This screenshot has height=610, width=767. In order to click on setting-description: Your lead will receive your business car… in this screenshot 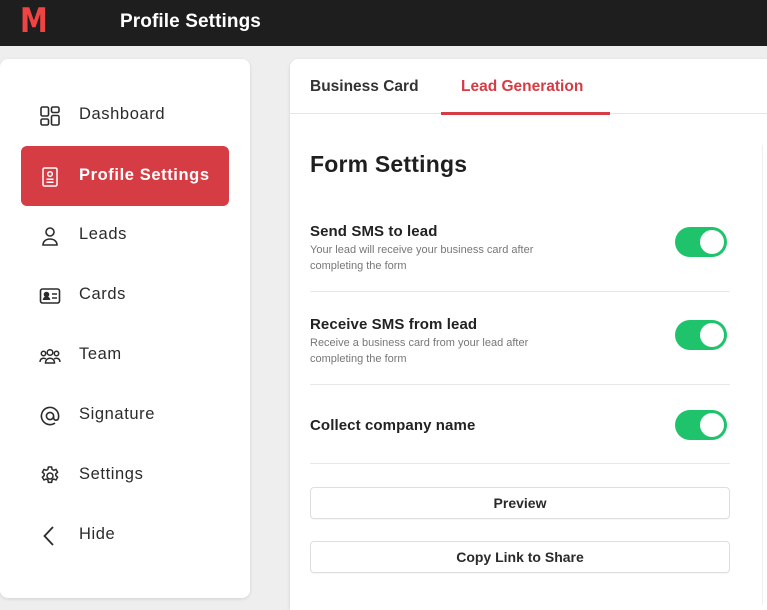, I will do `click(422, 258)`.